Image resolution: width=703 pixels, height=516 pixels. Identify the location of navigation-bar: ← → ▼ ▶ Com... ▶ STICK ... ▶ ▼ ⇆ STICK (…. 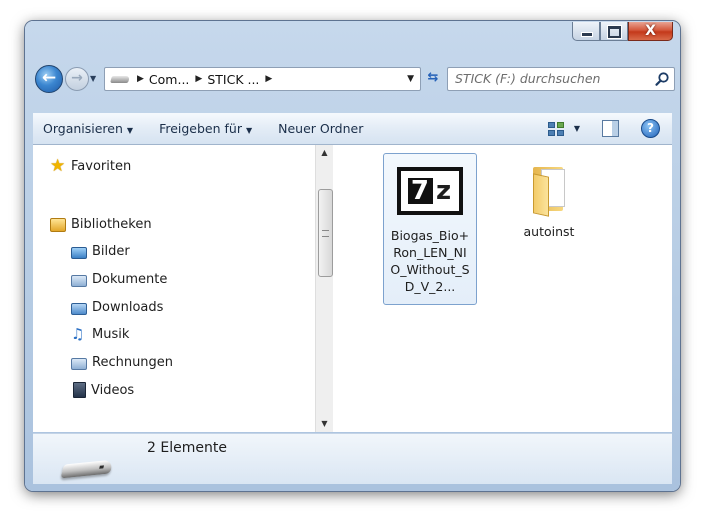
(354, 78).